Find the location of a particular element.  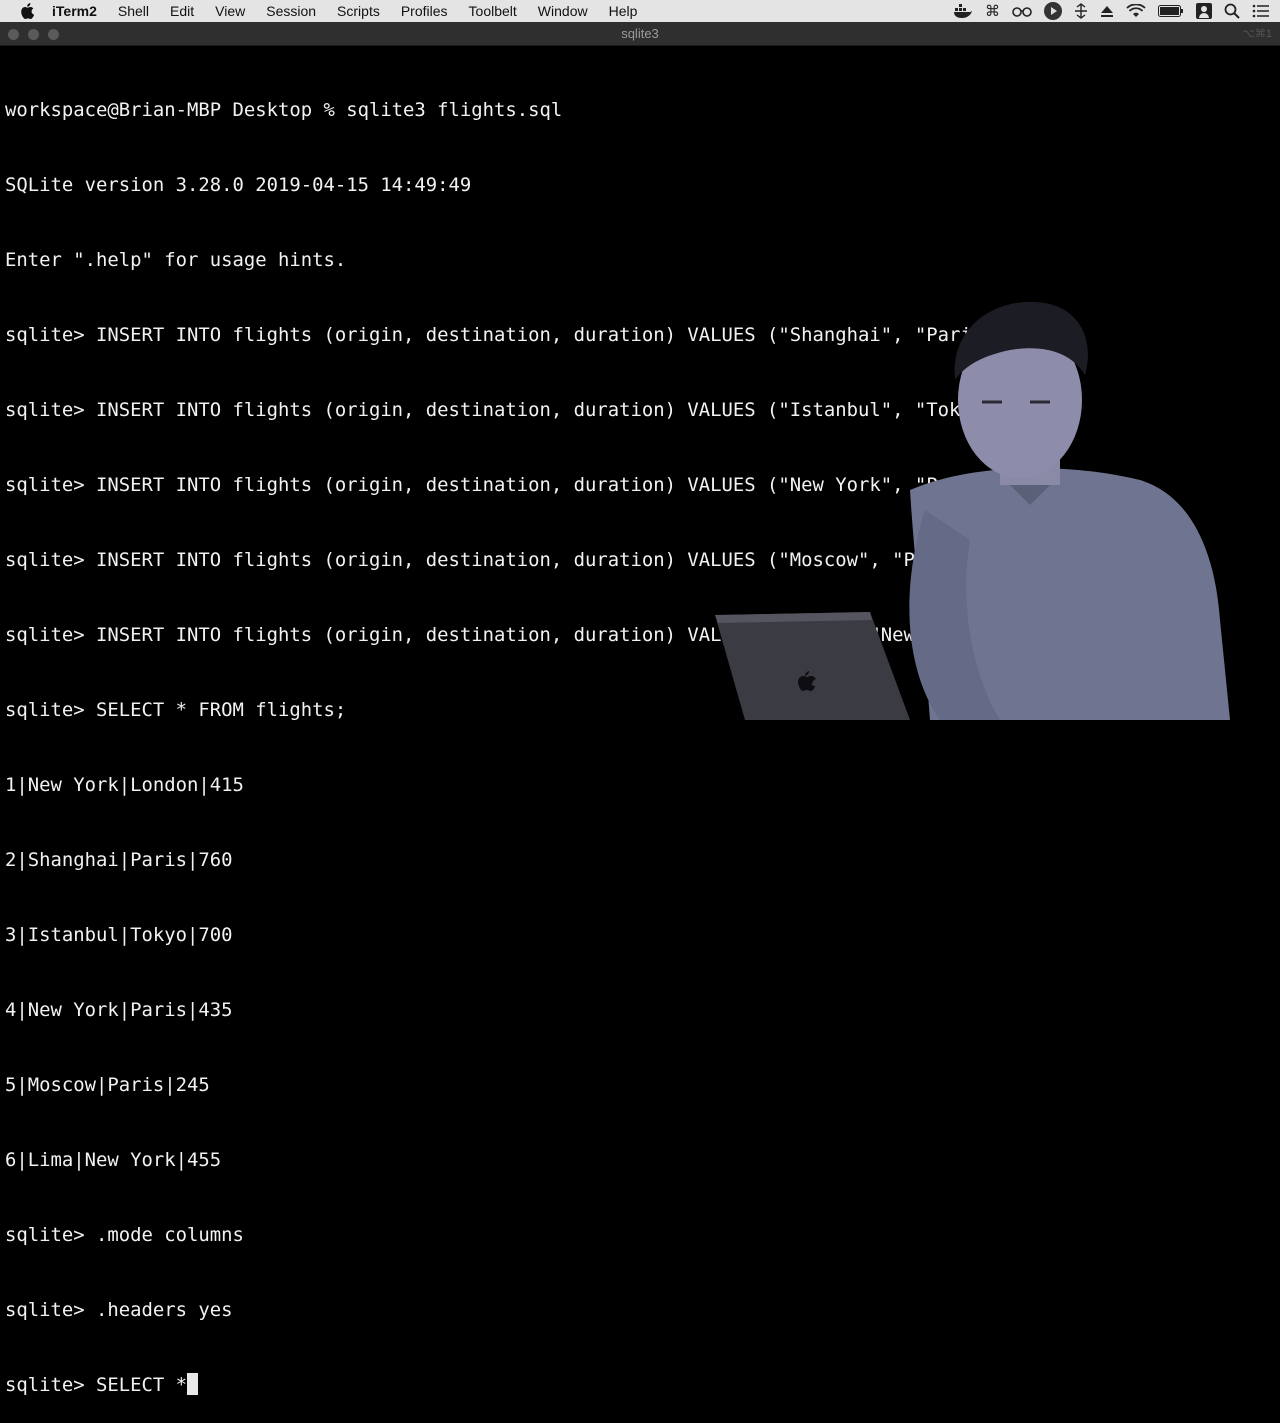

menu-profiles: Profiles is located at coordinates (424, 11).